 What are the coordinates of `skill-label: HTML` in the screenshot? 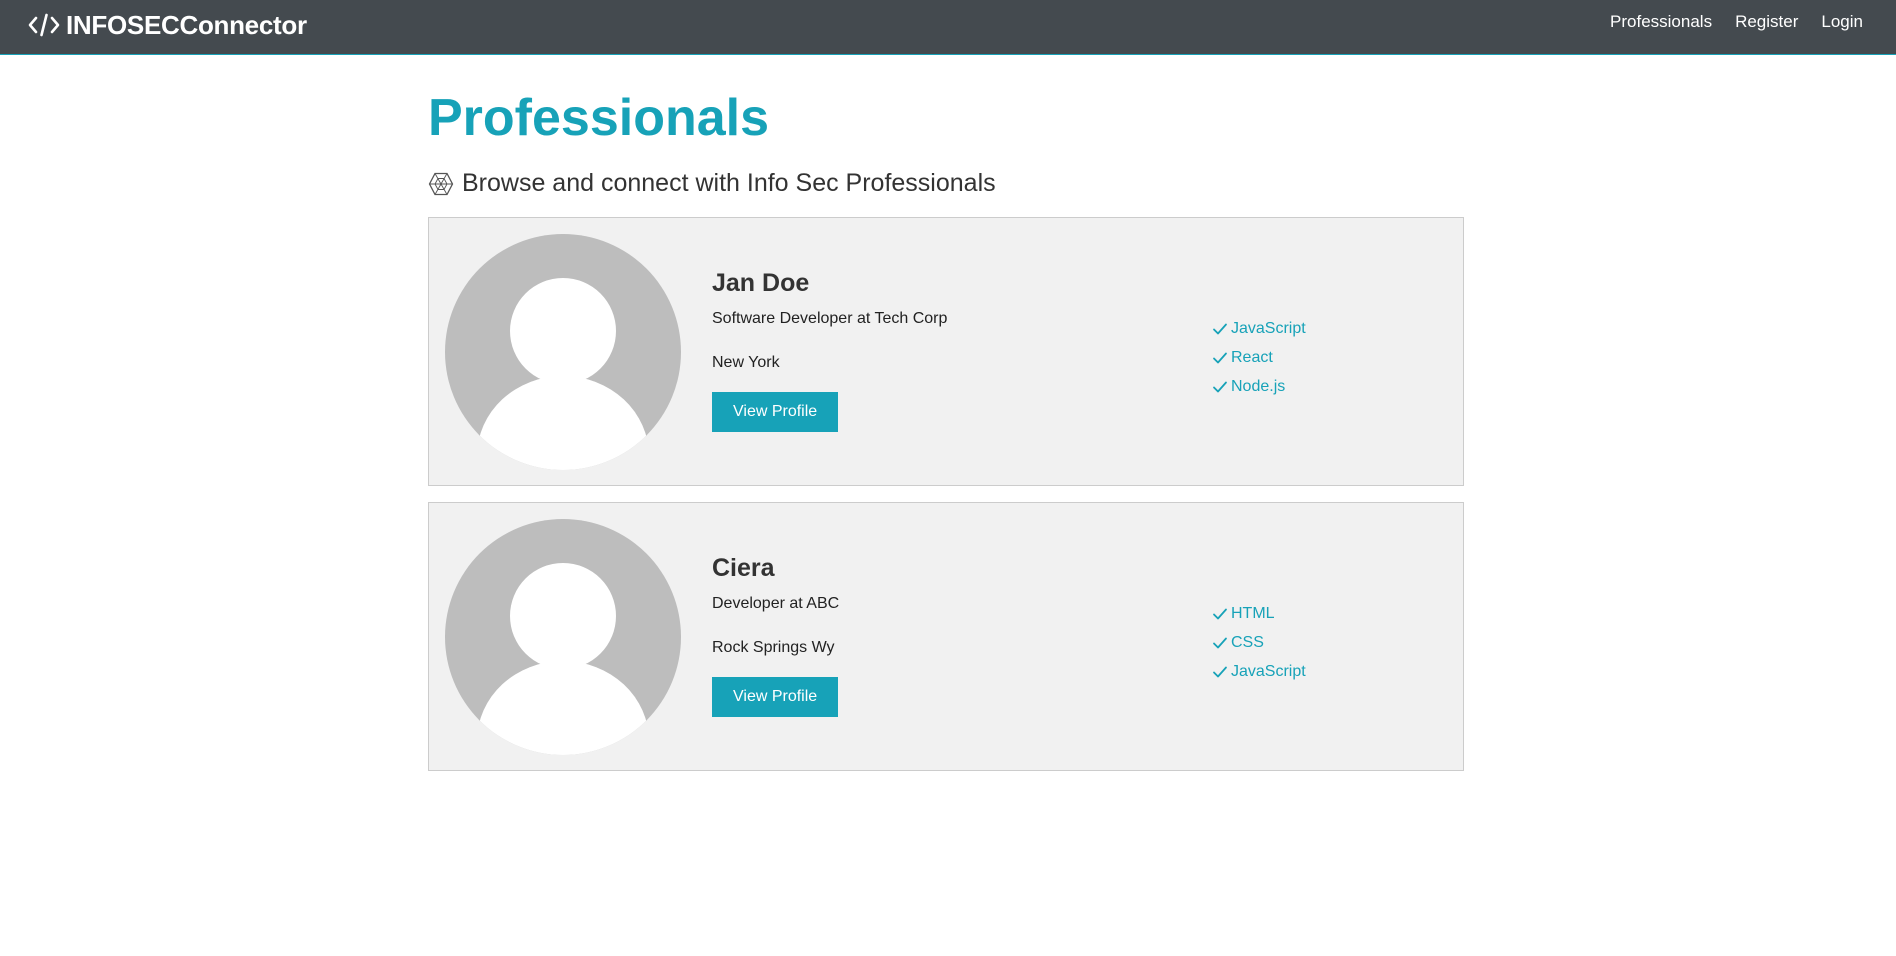 It's located at (1253, 613).